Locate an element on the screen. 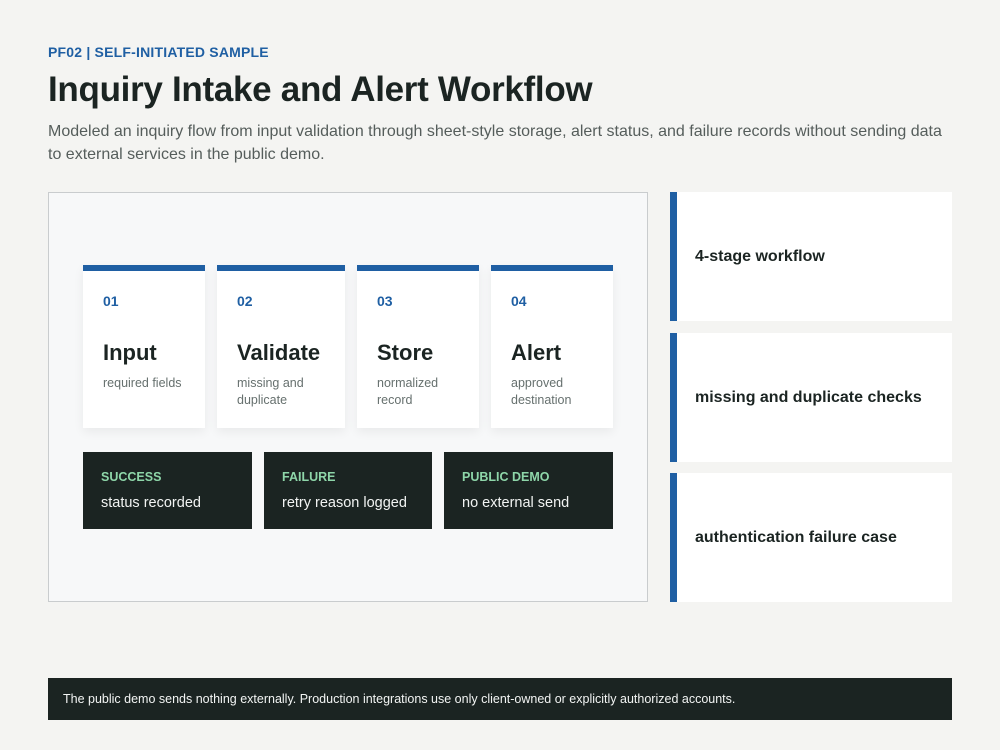 Image resolution: width=1000 pixels, height=750 pixels. status-box-failure: FAILURE retry reason logged is located at coordinates (348, 490).